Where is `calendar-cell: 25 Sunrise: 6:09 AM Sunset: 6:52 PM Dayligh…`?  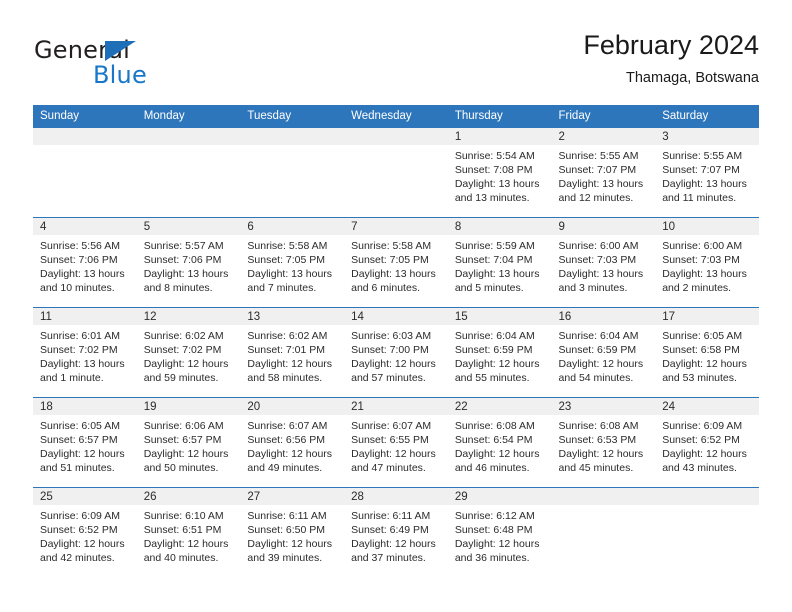
calendar-cell: 25 Sunrise: 6:09 AM Sunset: 6:52 PM Dayligh… is located at coordinates (85, 532).